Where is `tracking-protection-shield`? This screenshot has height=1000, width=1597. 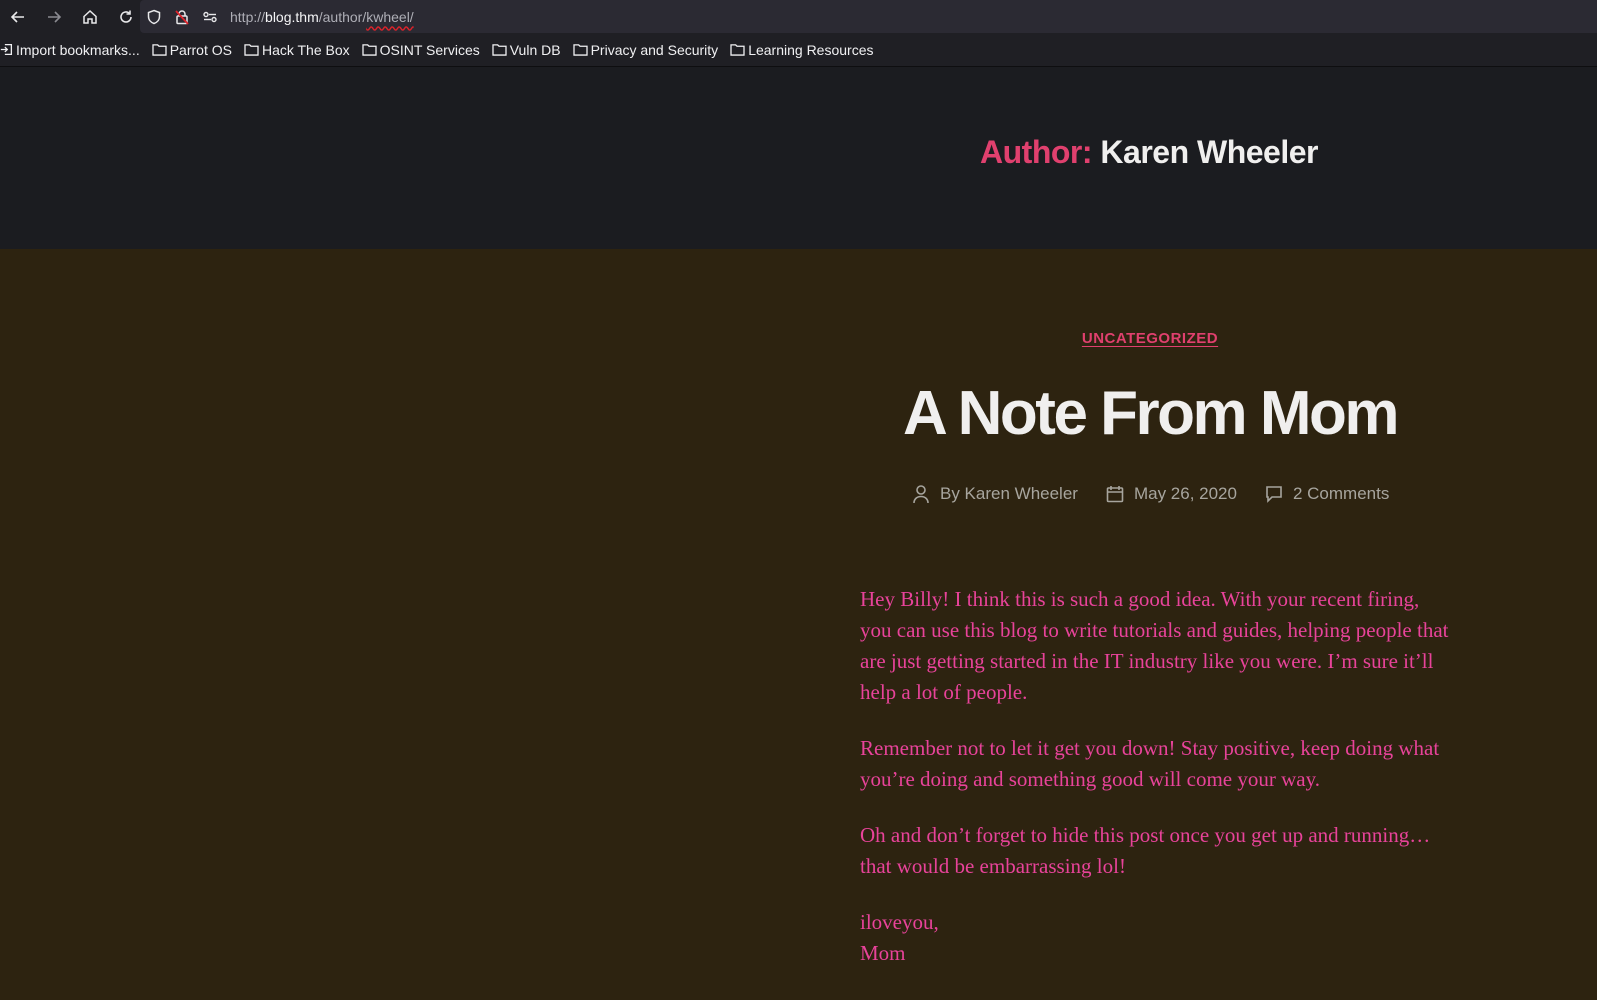
tracking-protection-shield is located at coordinates (154, 16).